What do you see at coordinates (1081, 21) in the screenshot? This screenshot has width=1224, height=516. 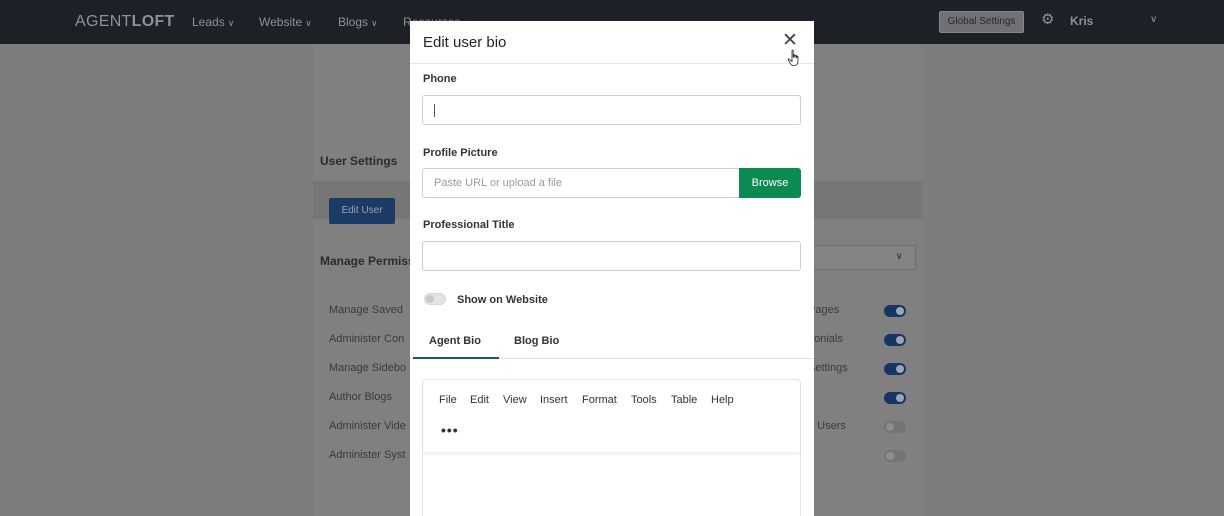 I see `user-menu-name: Kris` at bounding box center [1081, 21].